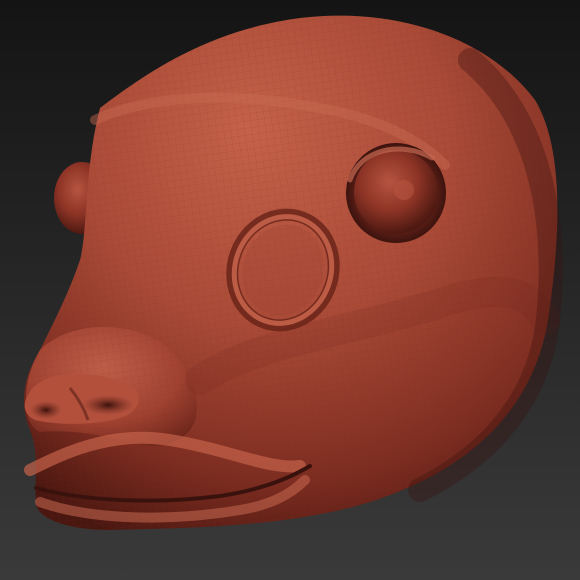 The width and height of the screenshot is (580, 580). I want to click on left-nostril, so click(46, 410).